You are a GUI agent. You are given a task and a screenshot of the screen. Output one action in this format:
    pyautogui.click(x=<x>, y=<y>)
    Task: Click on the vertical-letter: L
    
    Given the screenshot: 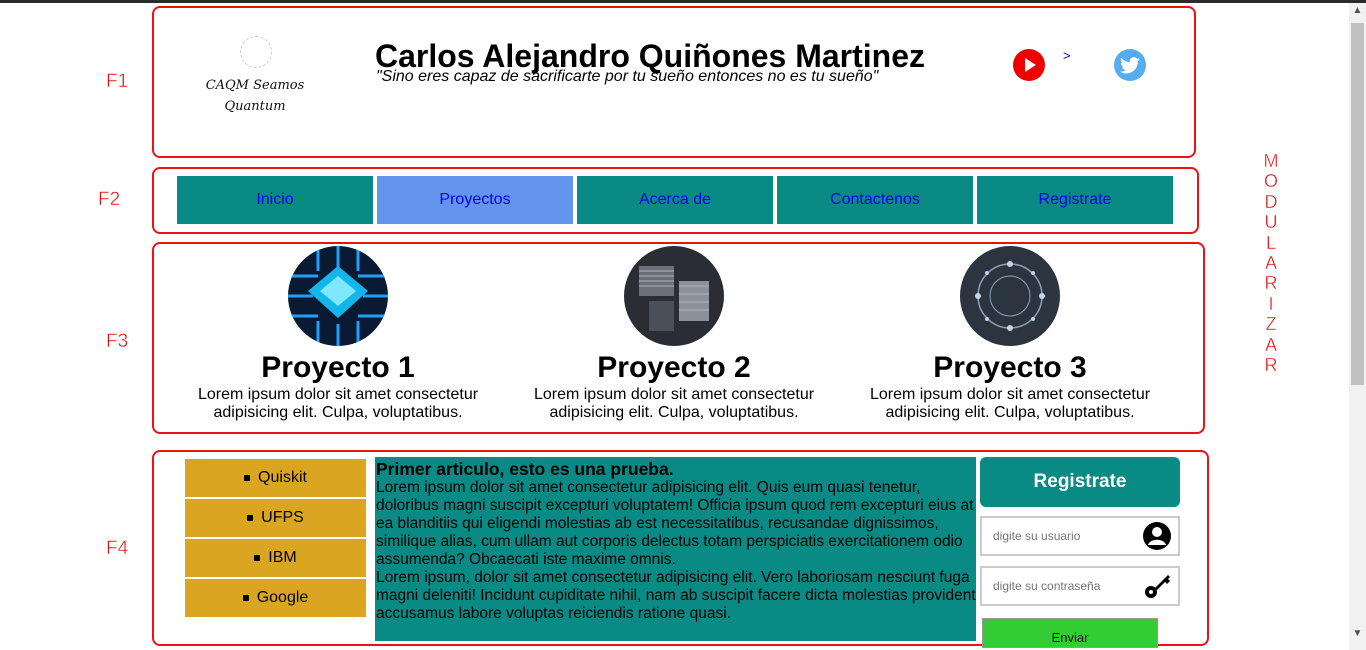 What is the action you would take?
    pyautogui.click(x=1270, y=242)
    